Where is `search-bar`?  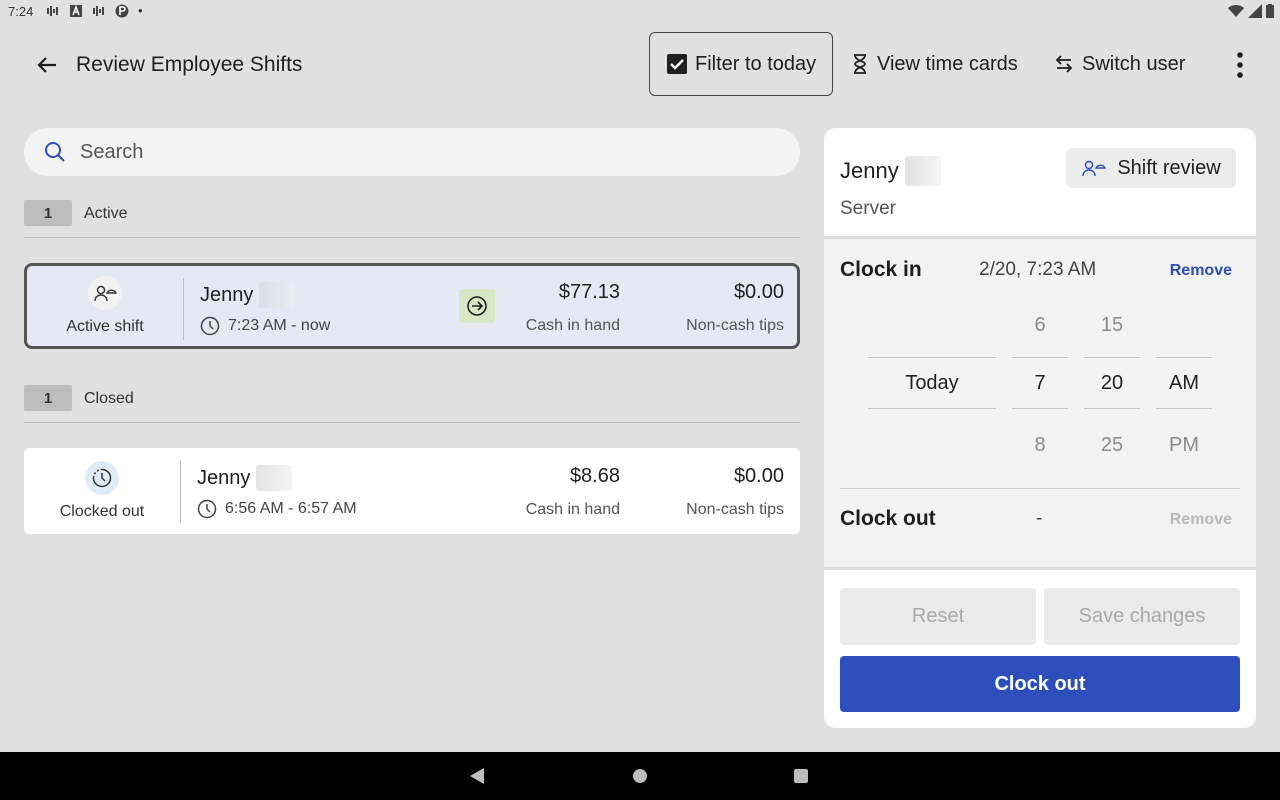 search-bar is located at coordinates (412, 152).